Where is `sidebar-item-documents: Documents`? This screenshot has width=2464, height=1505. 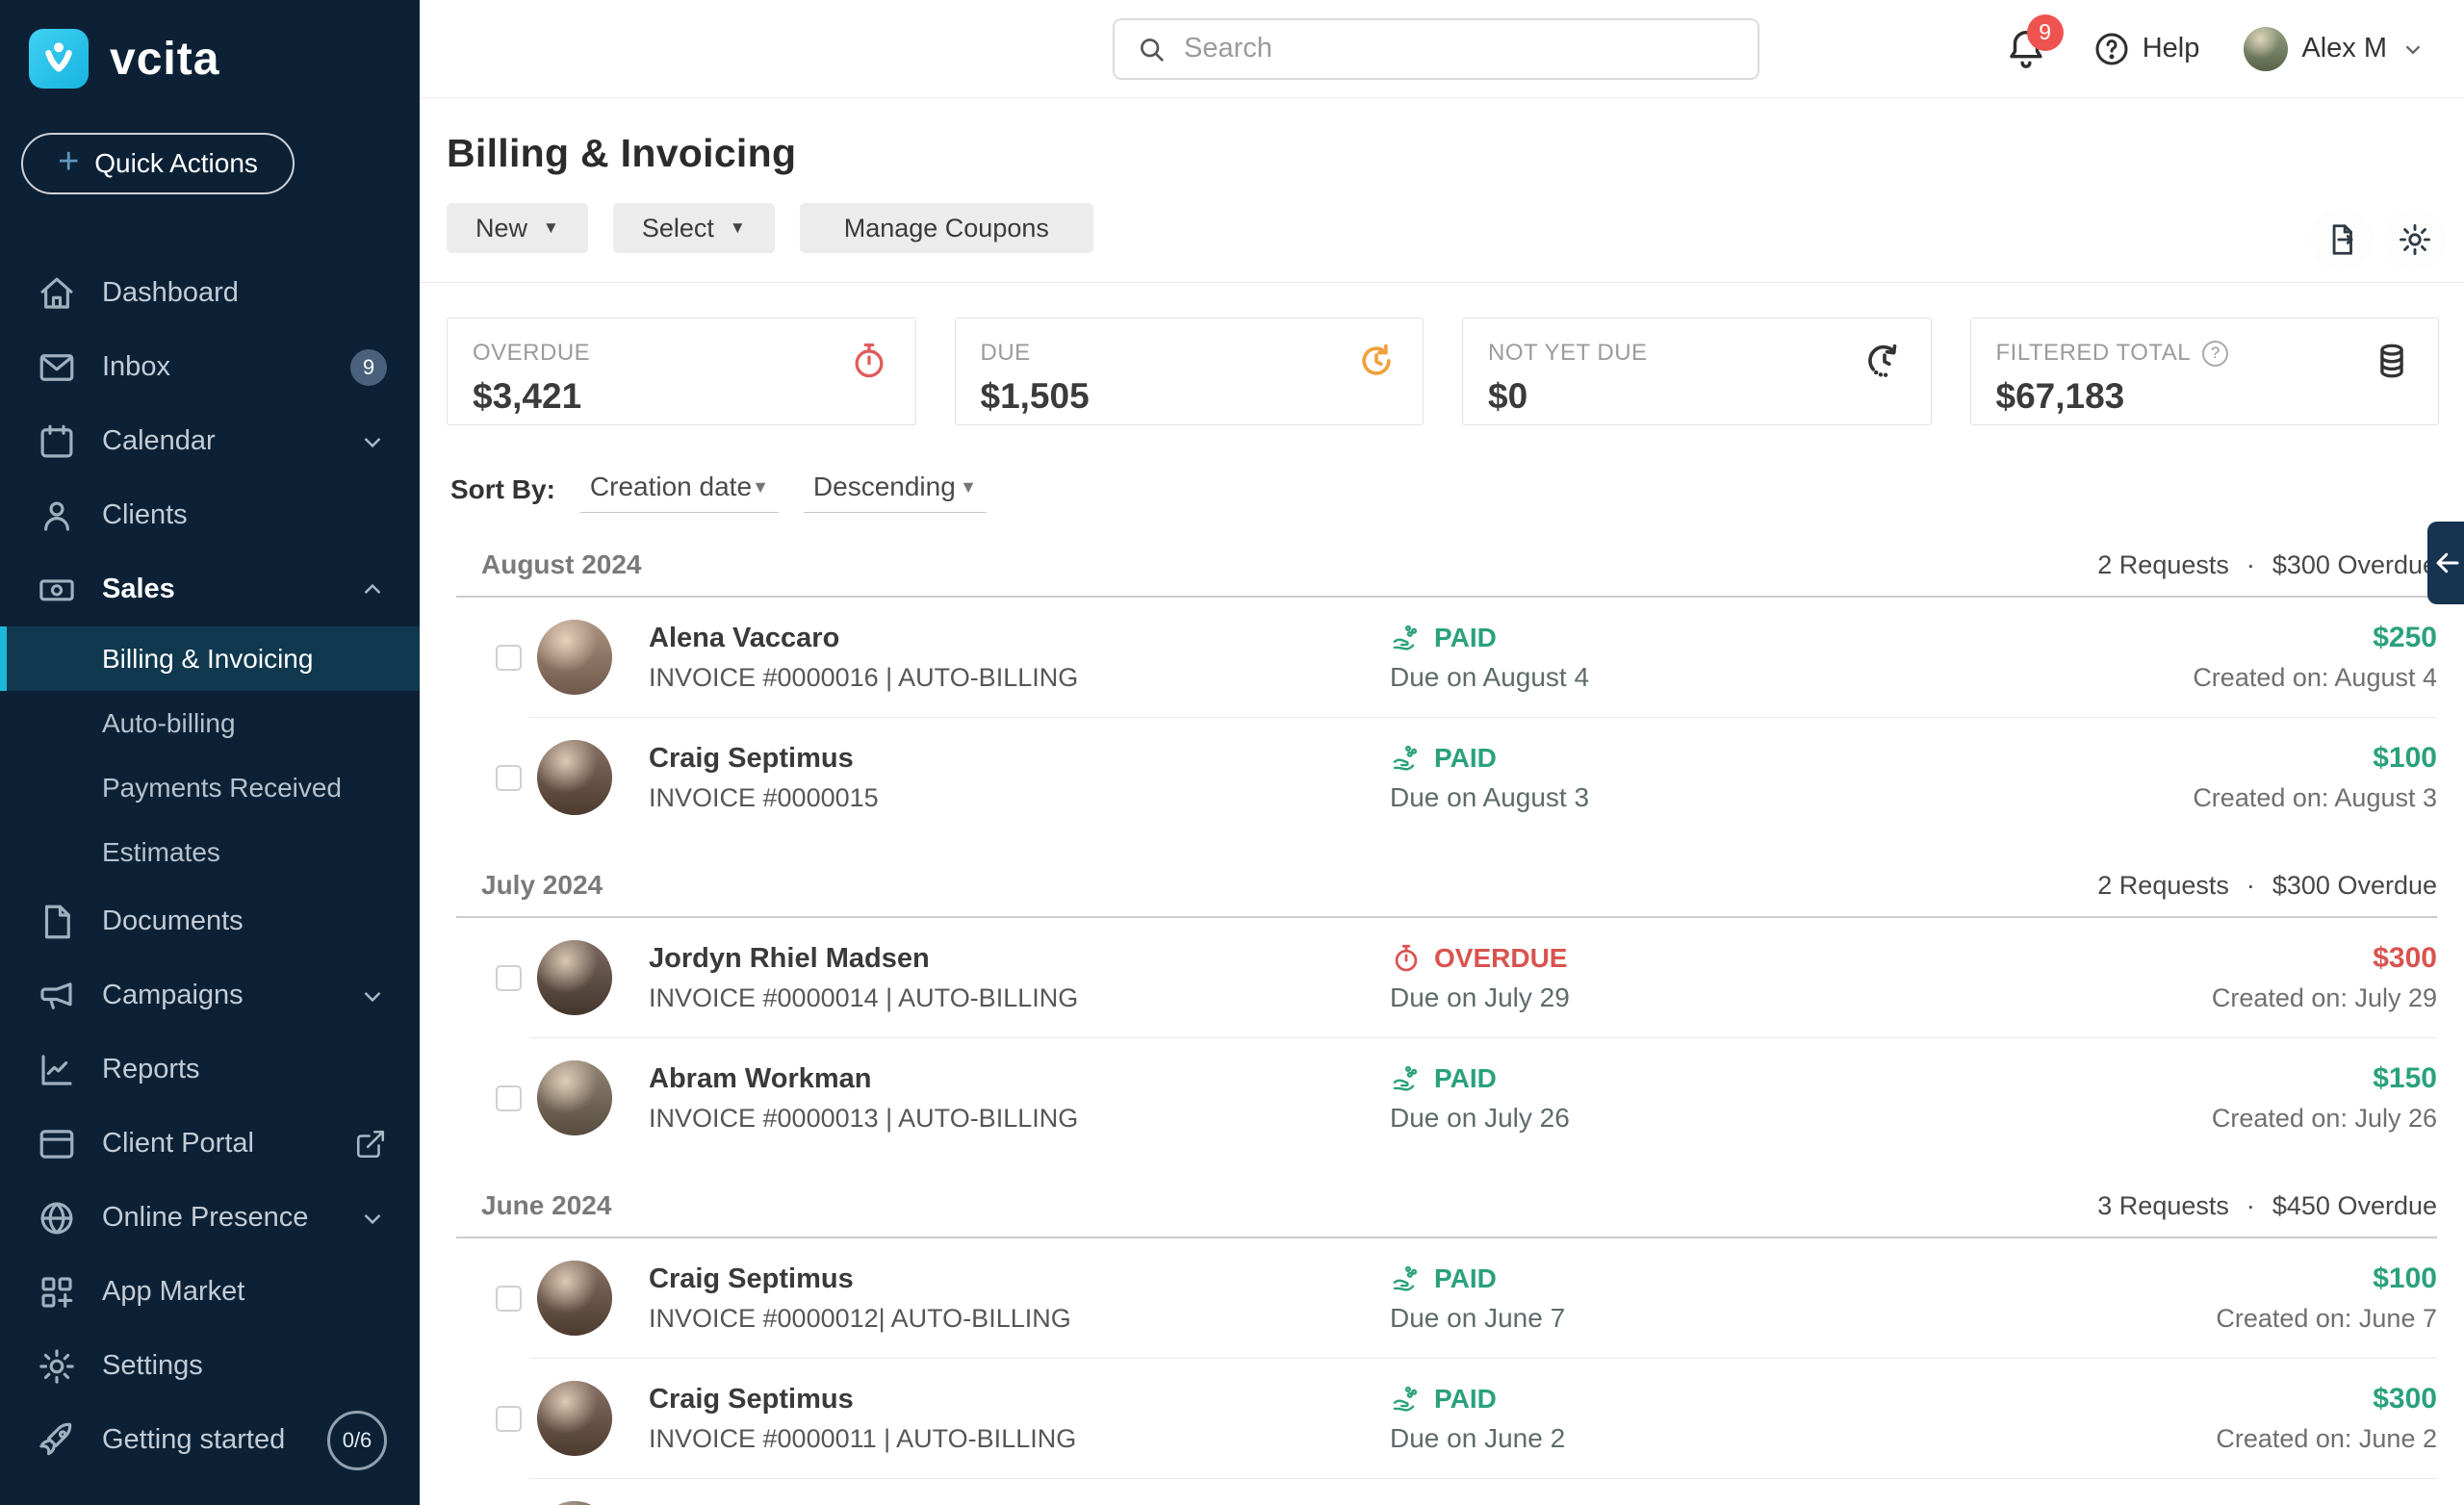 sidebar-item-documents: Documents is located at coordinates (210, 921).